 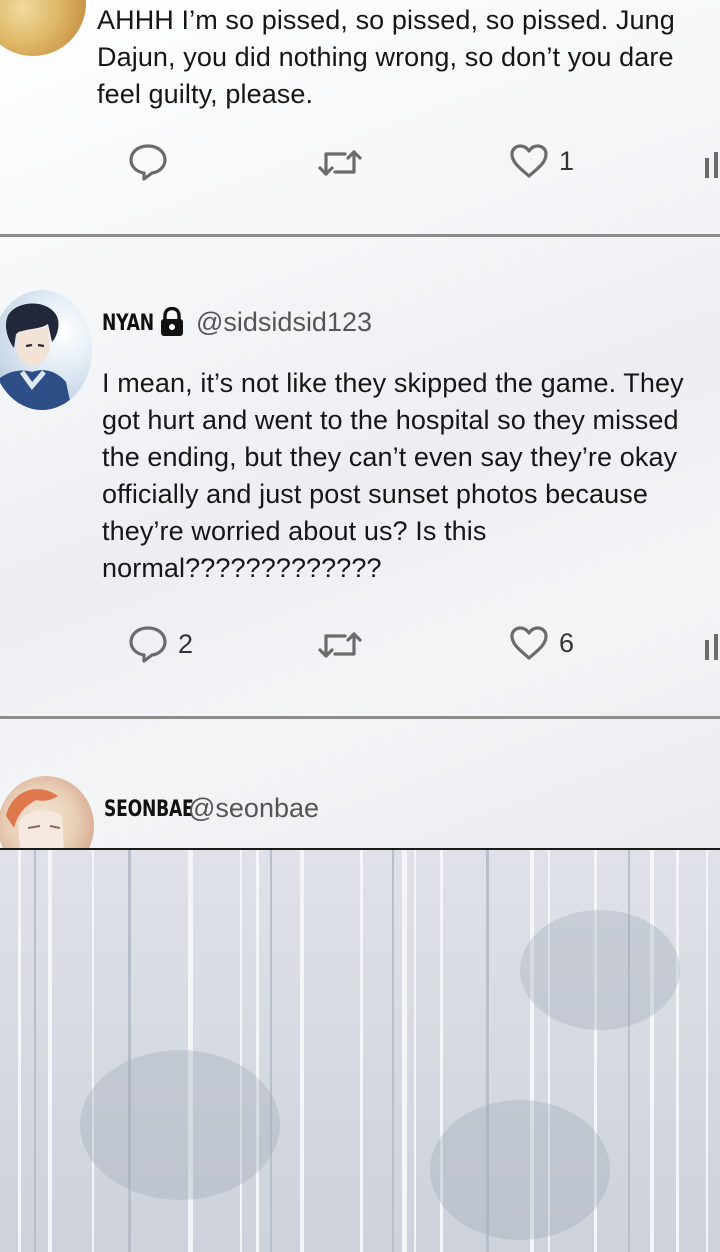 What do you see at coordinates (172, 321) in the screenshot?
I see `lock-icon` at bounding box center [172, 321].